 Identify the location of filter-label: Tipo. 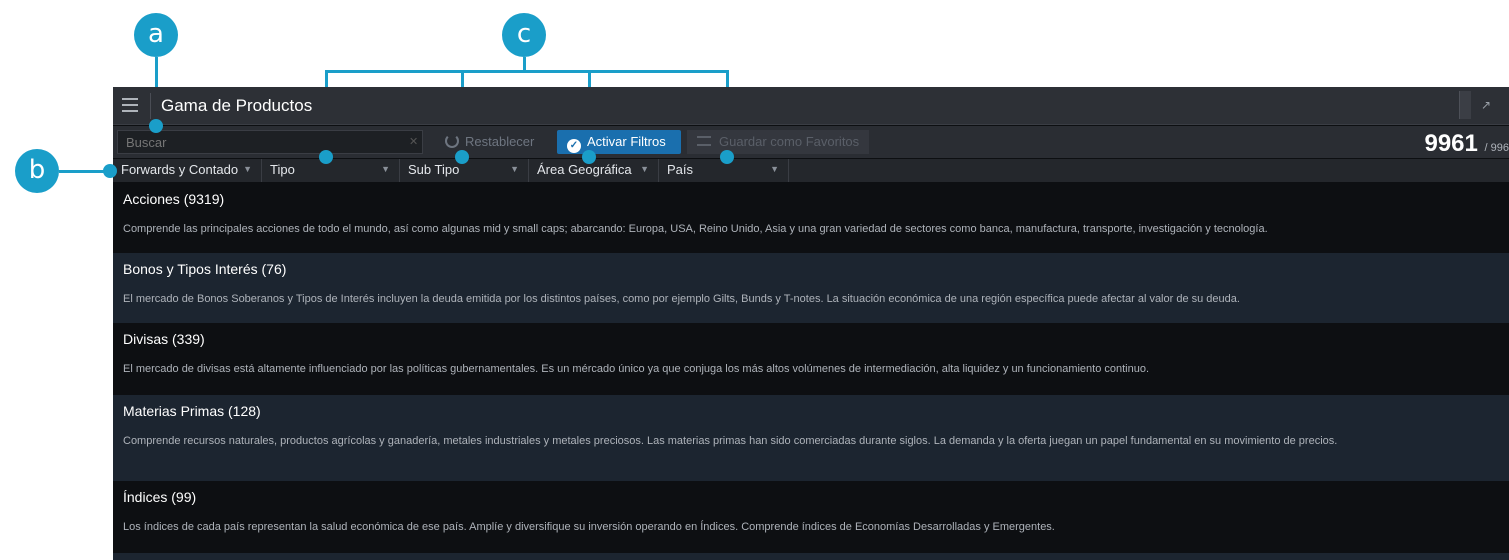
(282, 169).